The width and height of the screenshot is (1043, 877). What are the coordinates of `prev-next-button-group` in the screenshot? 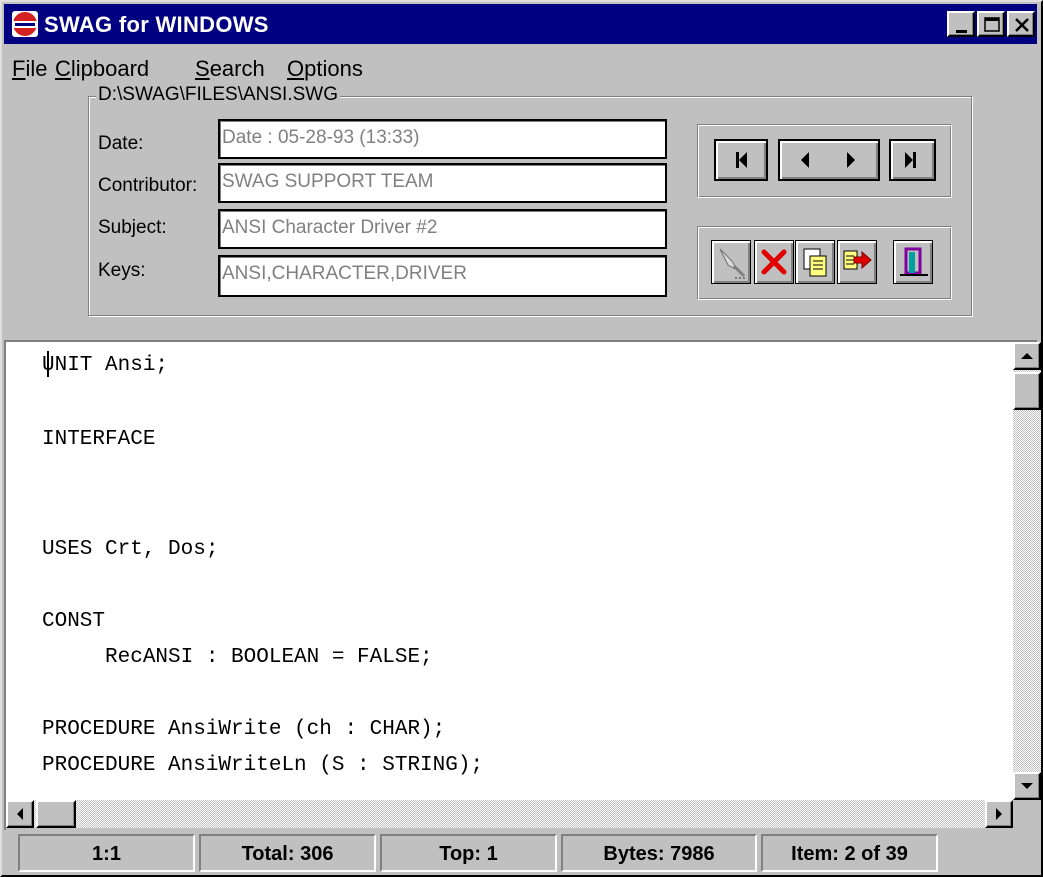 It's located at (829, 160).